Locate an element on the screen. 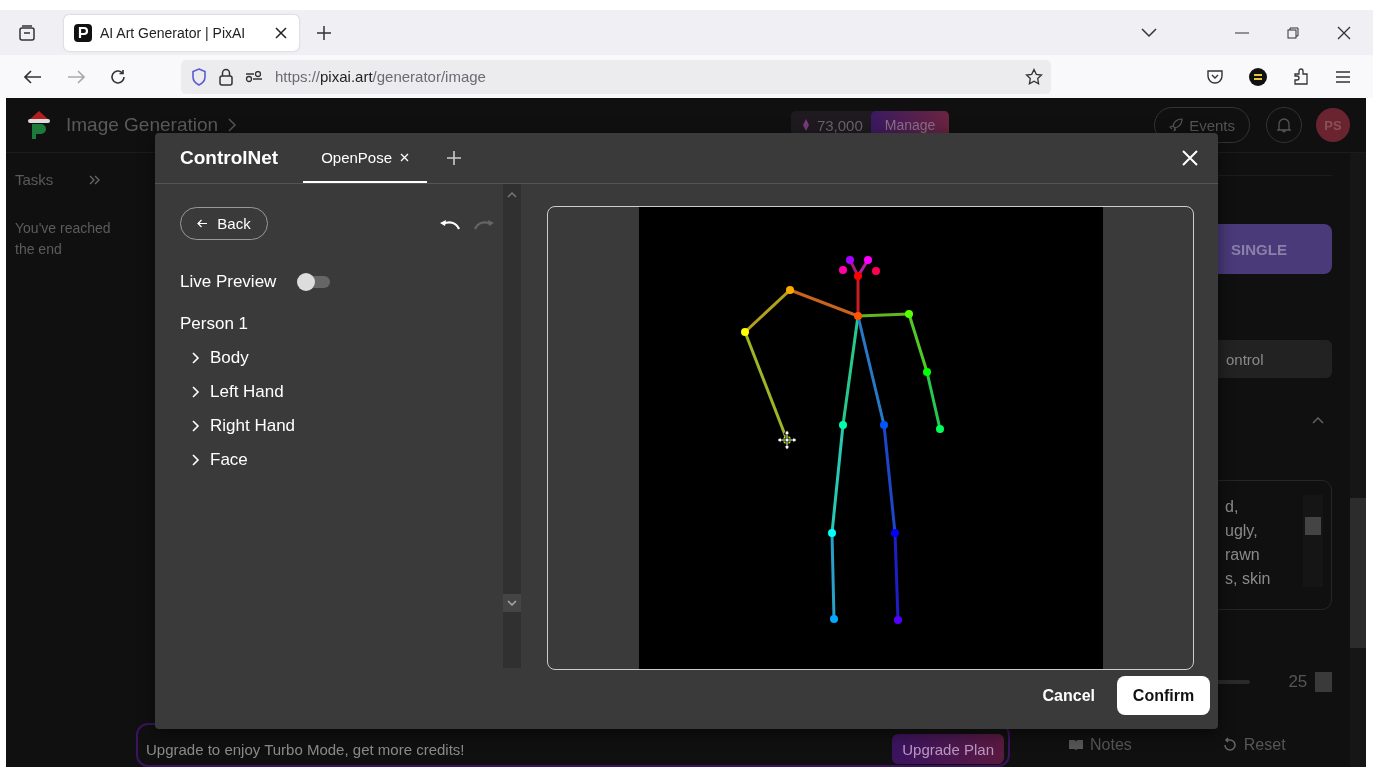 The height and width of the screenshot is (767, 1373). extensions-puzzle-icon is located at coordinates (1301, 76).